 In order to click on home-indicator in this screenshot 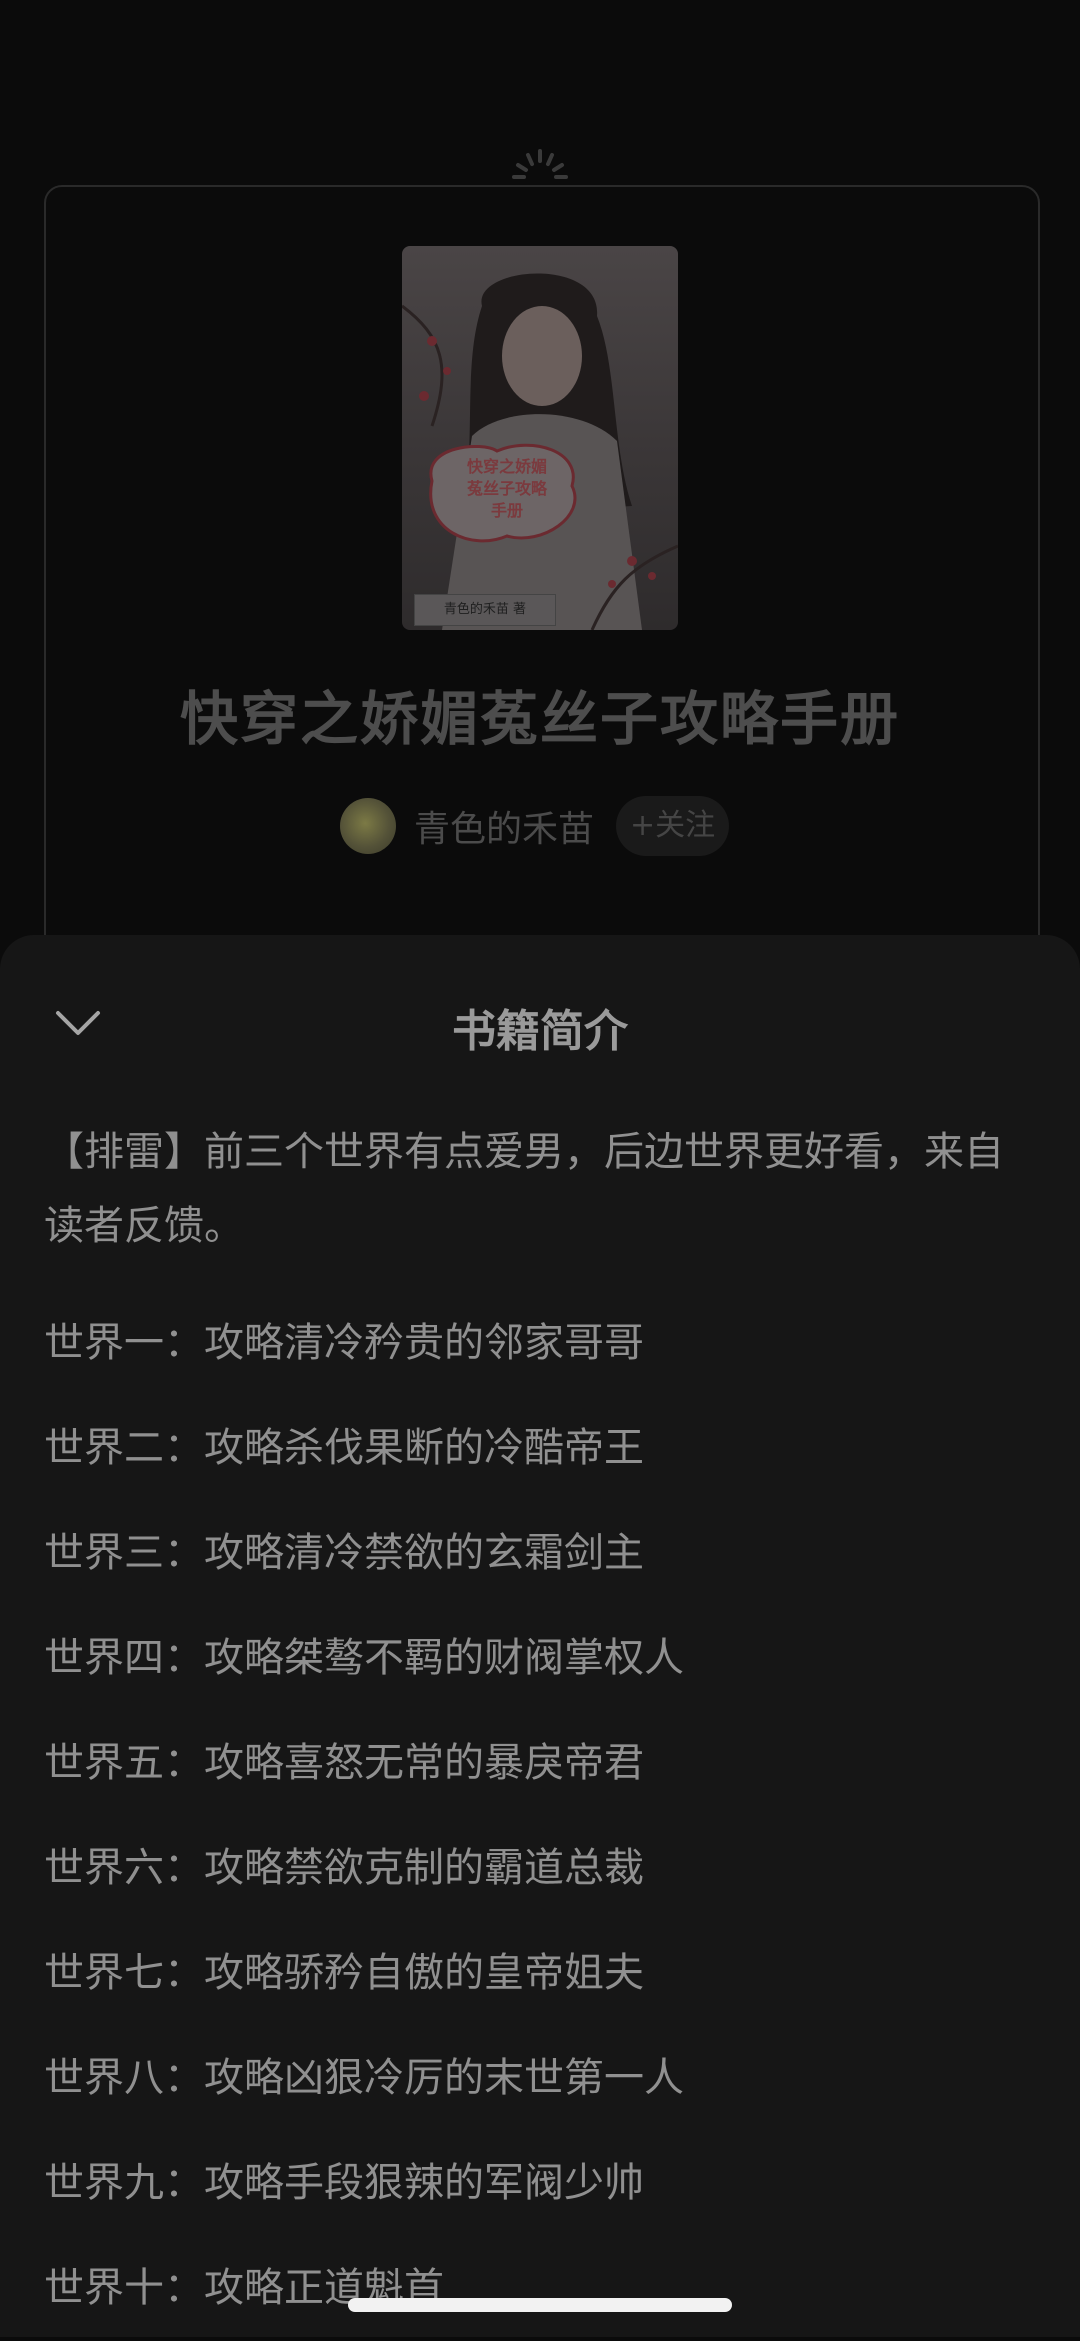, I will do `click(540, 2305)`.